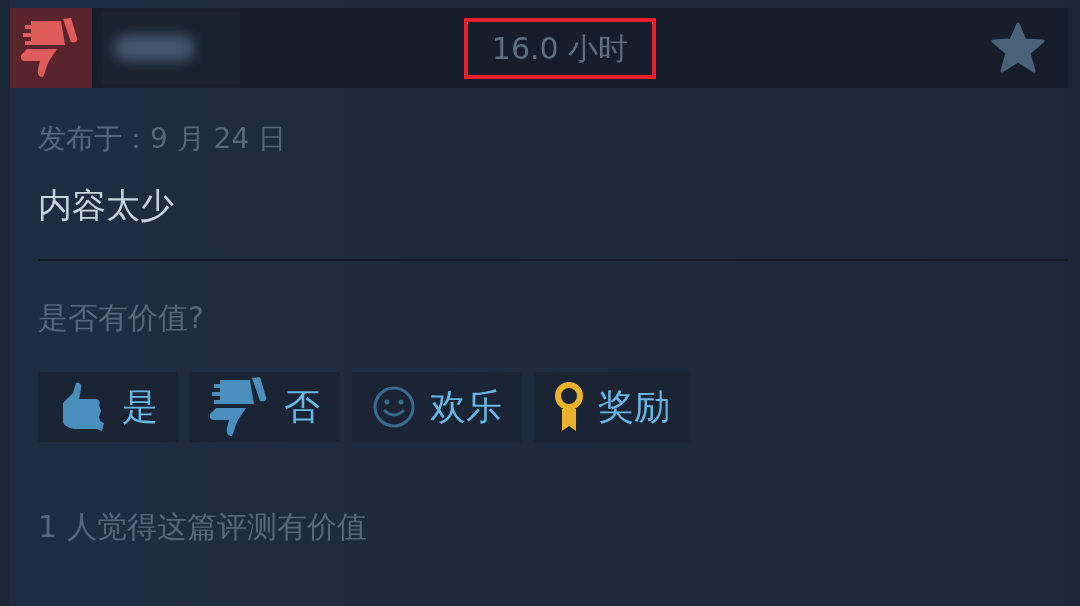 This screenshot has height=606, width=1080. I want to click on posted-date: 发布于：9 月 24 日, so click(163, 139).